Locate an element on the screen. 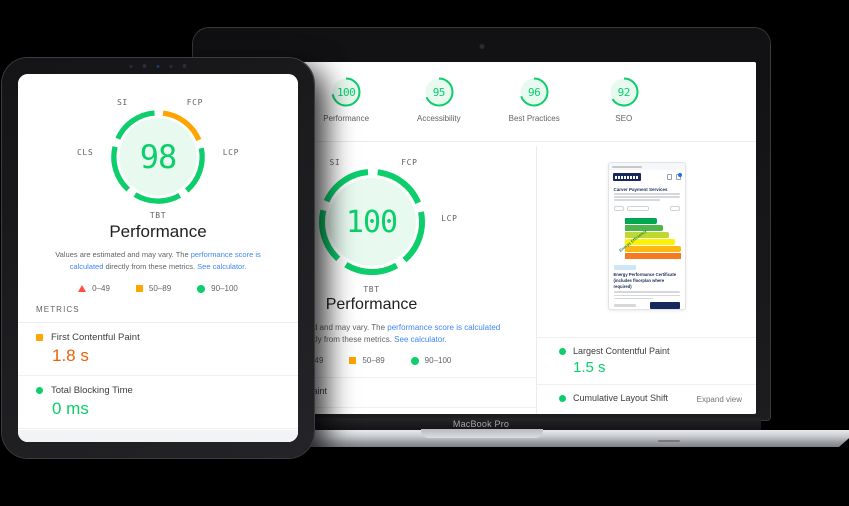  score-ring-seo: 92 is located at coordinates (624, 92).